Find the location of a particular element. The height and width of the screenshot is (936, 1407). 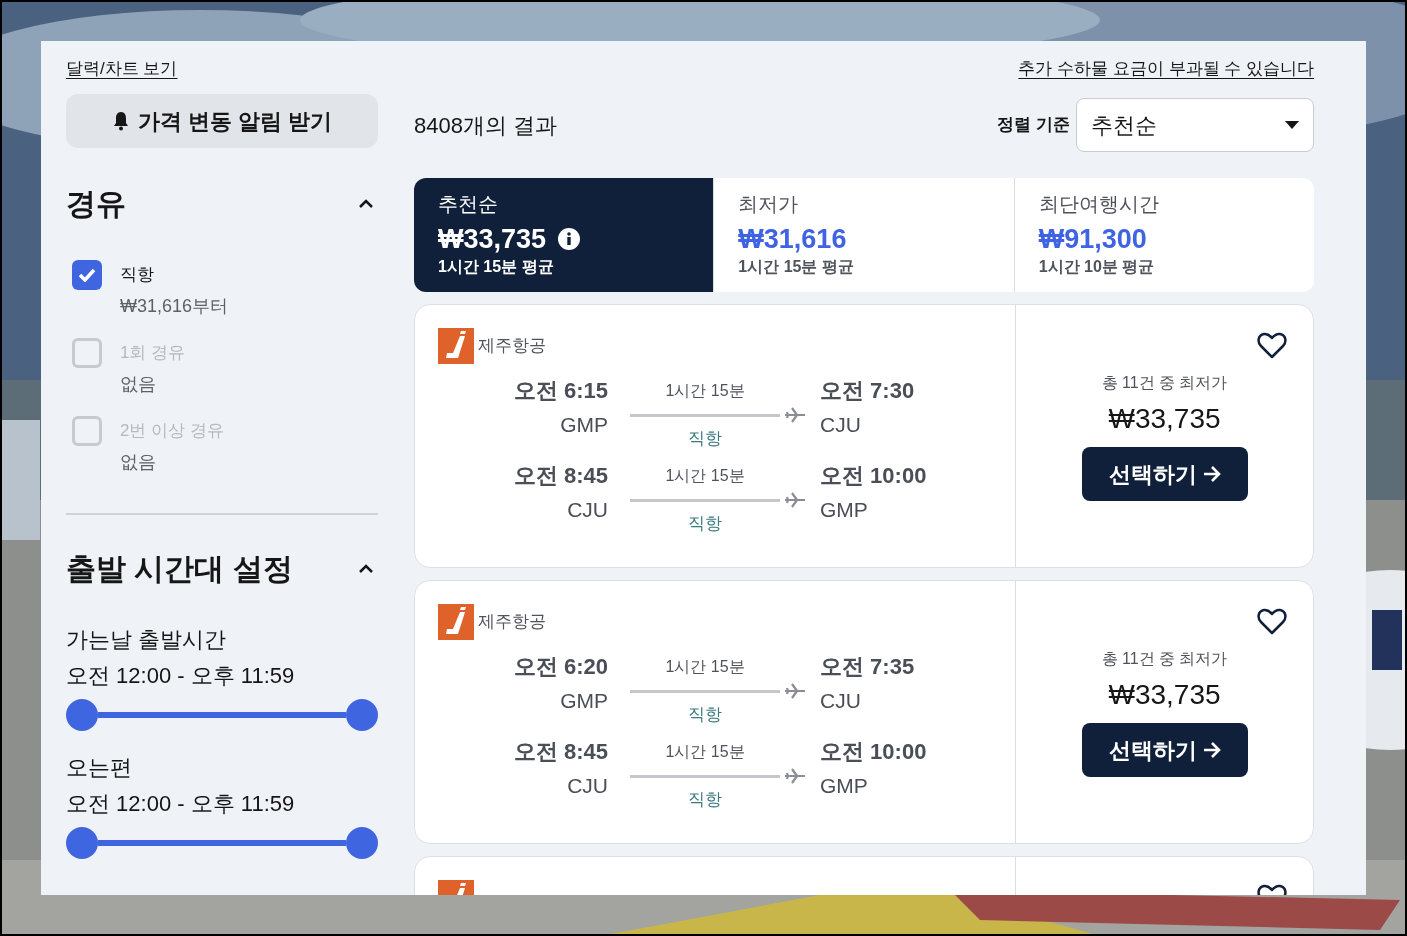

tab-price: ₩33,735 is located at coordinates (492, 239).